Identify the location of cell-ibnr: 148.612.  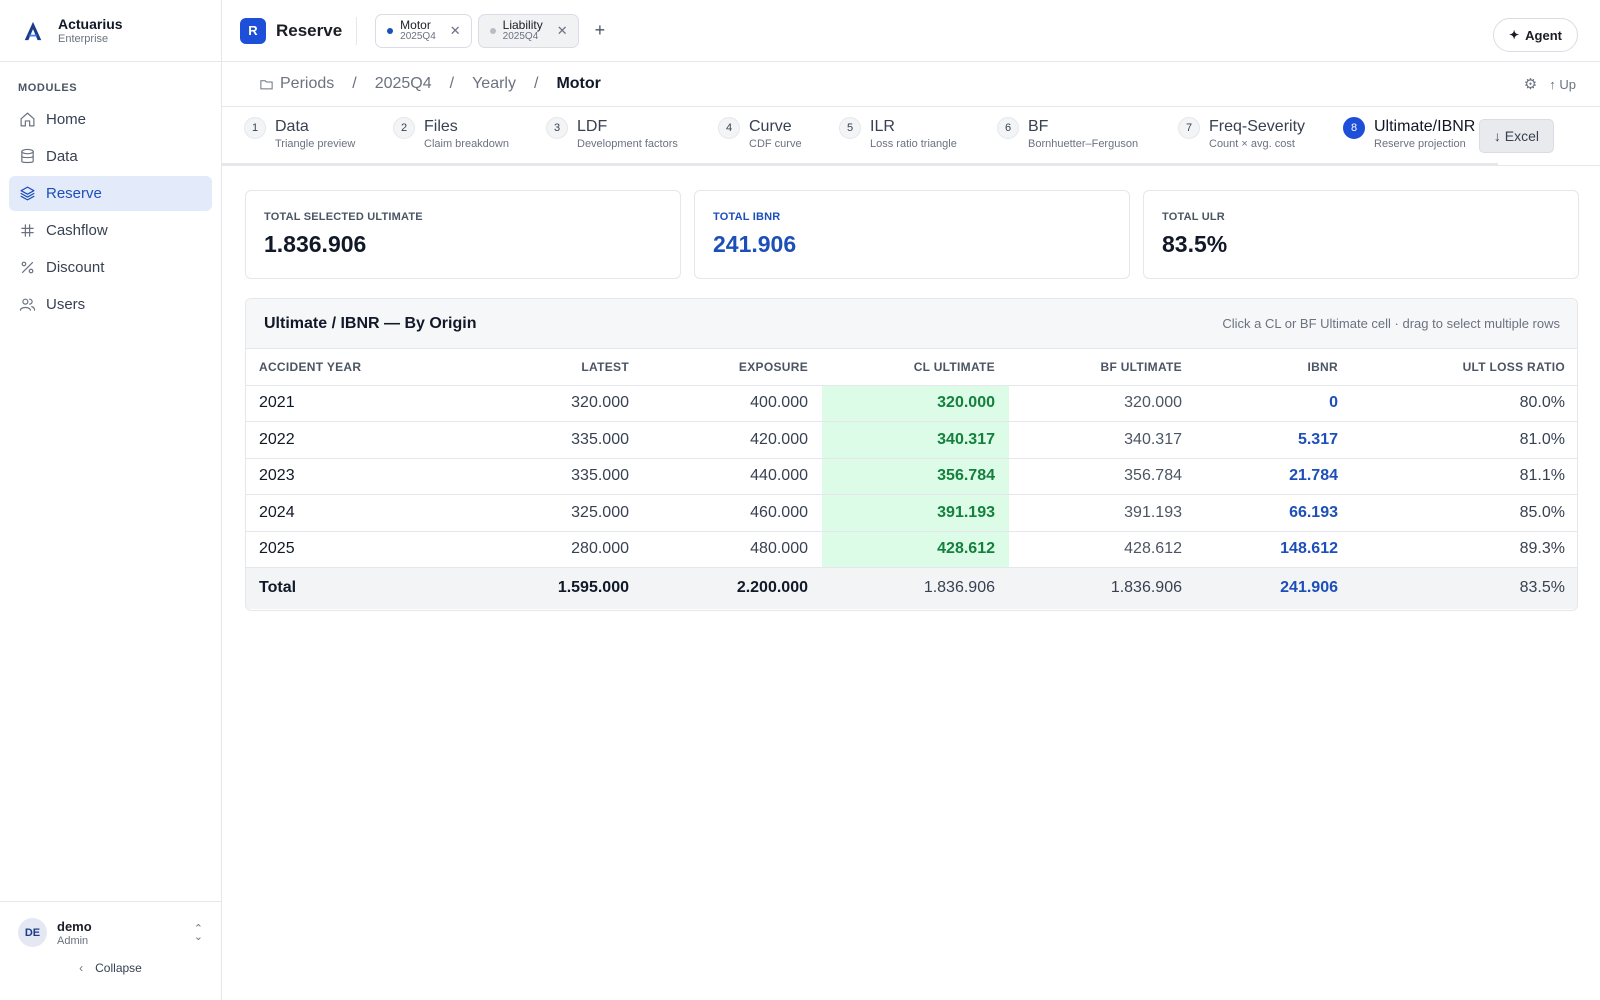
(1274, 549).